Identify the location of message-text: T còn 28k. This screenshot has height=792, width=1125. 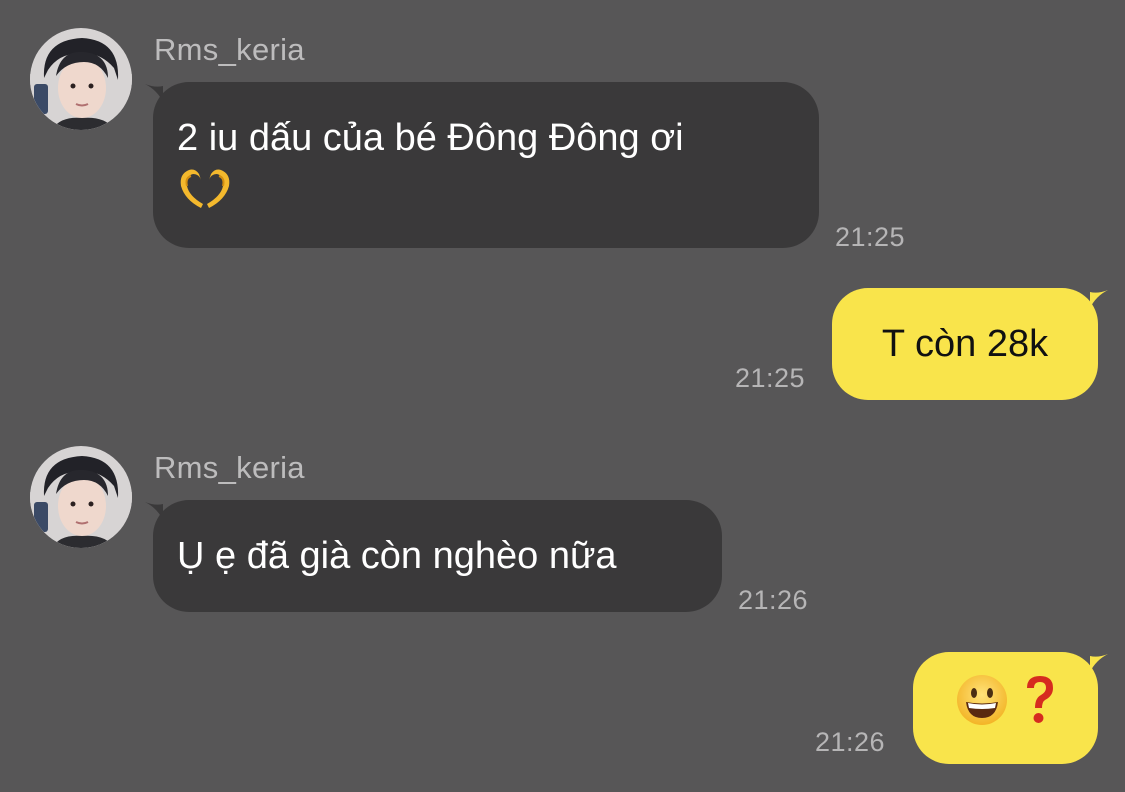
(965, 344).